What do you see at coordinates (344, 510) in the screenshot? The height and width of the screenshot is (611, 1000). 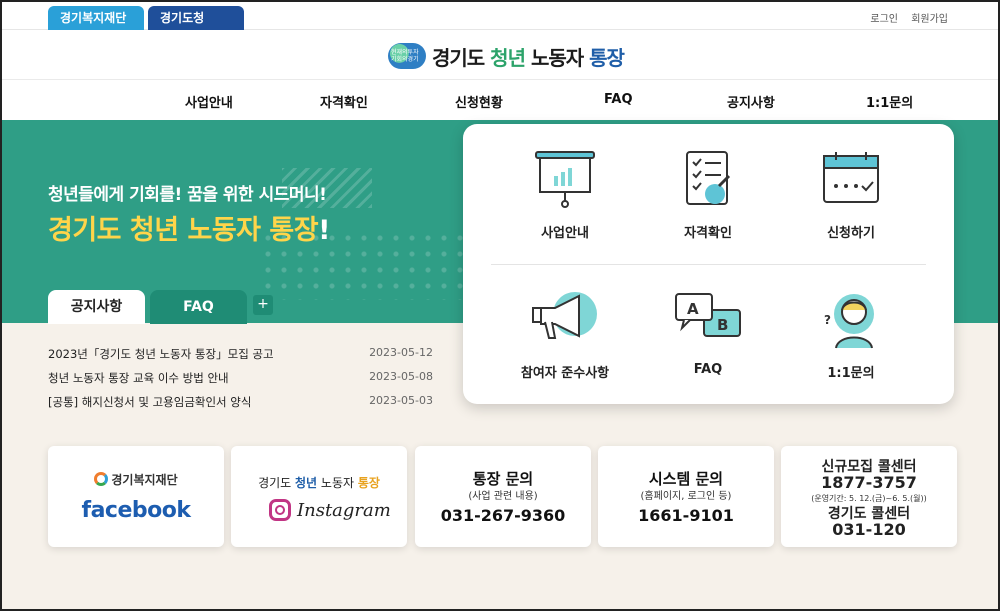 I see `instagram-wordmark: Instagram` at bounding box center [344, 510].